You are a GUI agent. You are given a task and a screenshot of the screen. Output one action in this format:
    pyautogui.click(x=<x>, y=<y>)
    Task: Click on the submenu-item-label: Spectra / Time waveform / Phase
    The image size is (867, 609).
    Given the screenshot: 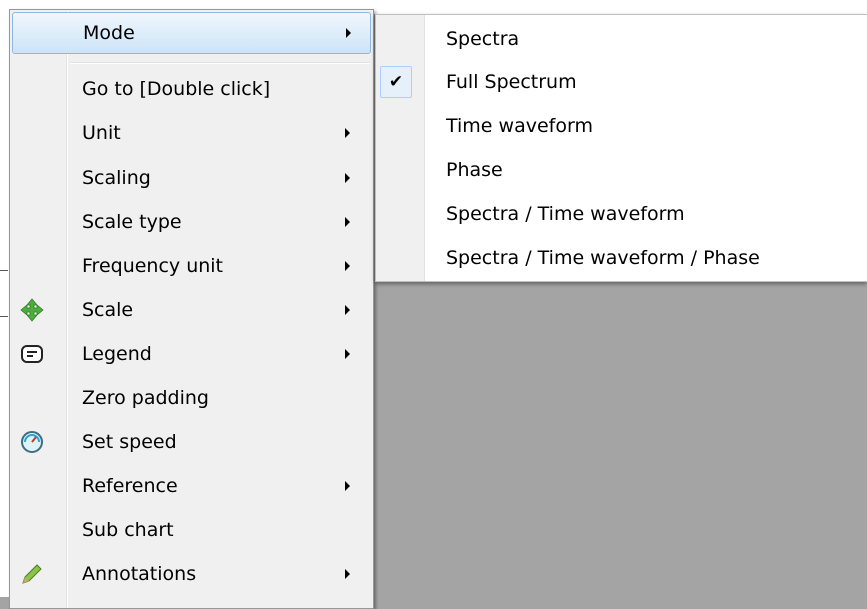 What is the action you would take?
    pyautogui.click(x=603, y=258)
    